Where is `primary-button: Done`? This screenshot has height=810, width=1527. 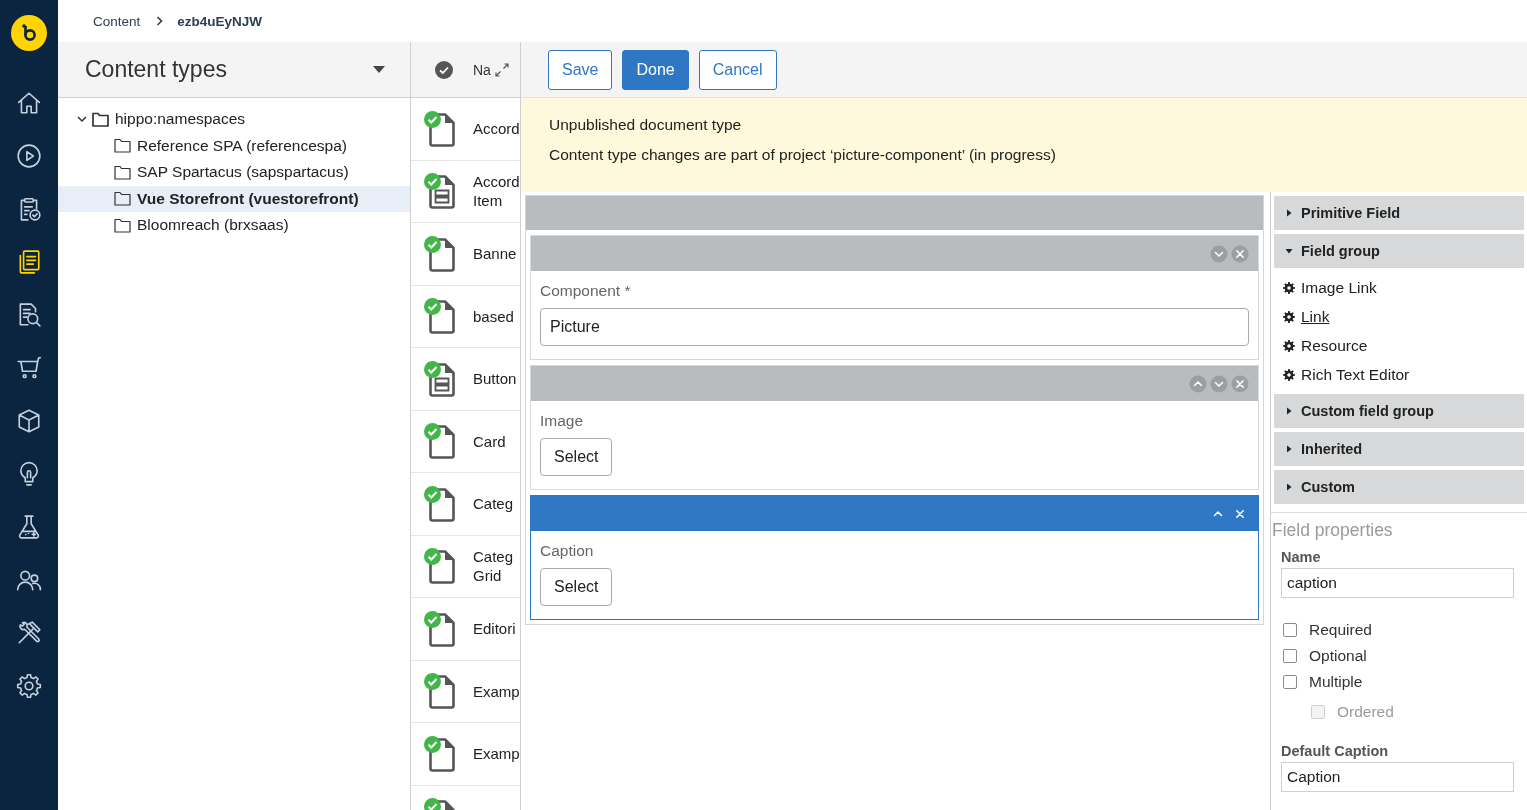 primary-button: Done is located at coordinates (655, 69).